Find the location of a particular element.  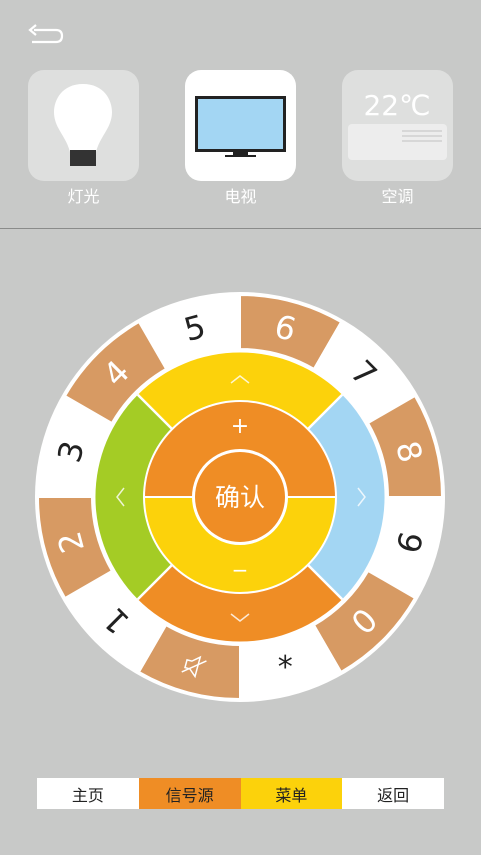

device-label: 空调 is located at coordinates (397, 196).